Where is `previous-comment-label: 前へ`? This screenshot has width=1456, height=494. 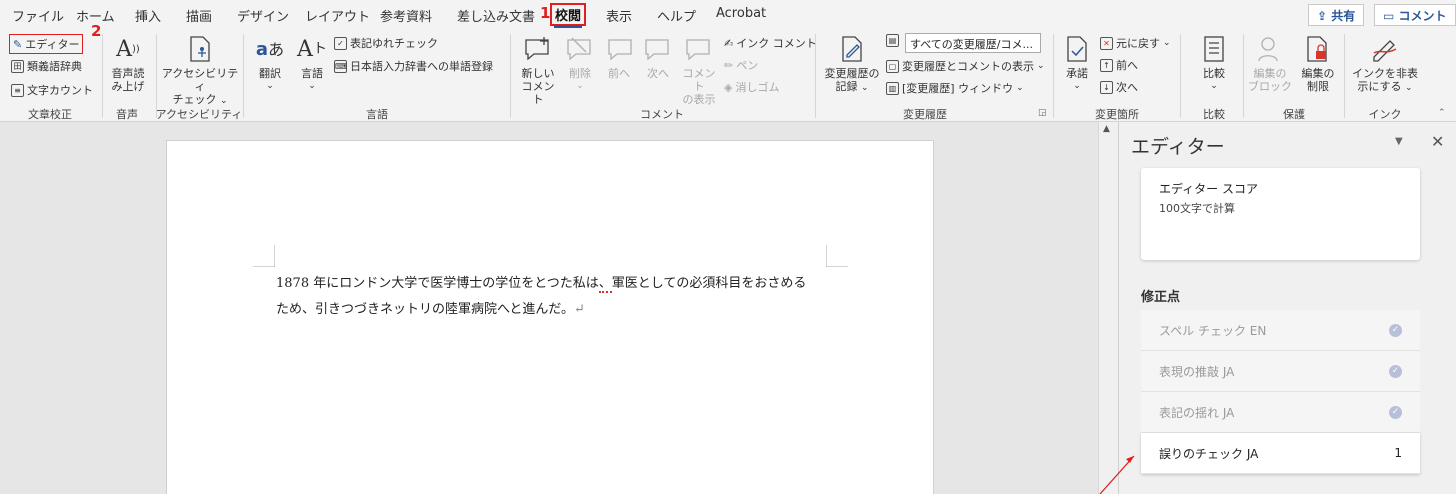 previous-comment-label: 前へ is located at coordinates (619, 73).